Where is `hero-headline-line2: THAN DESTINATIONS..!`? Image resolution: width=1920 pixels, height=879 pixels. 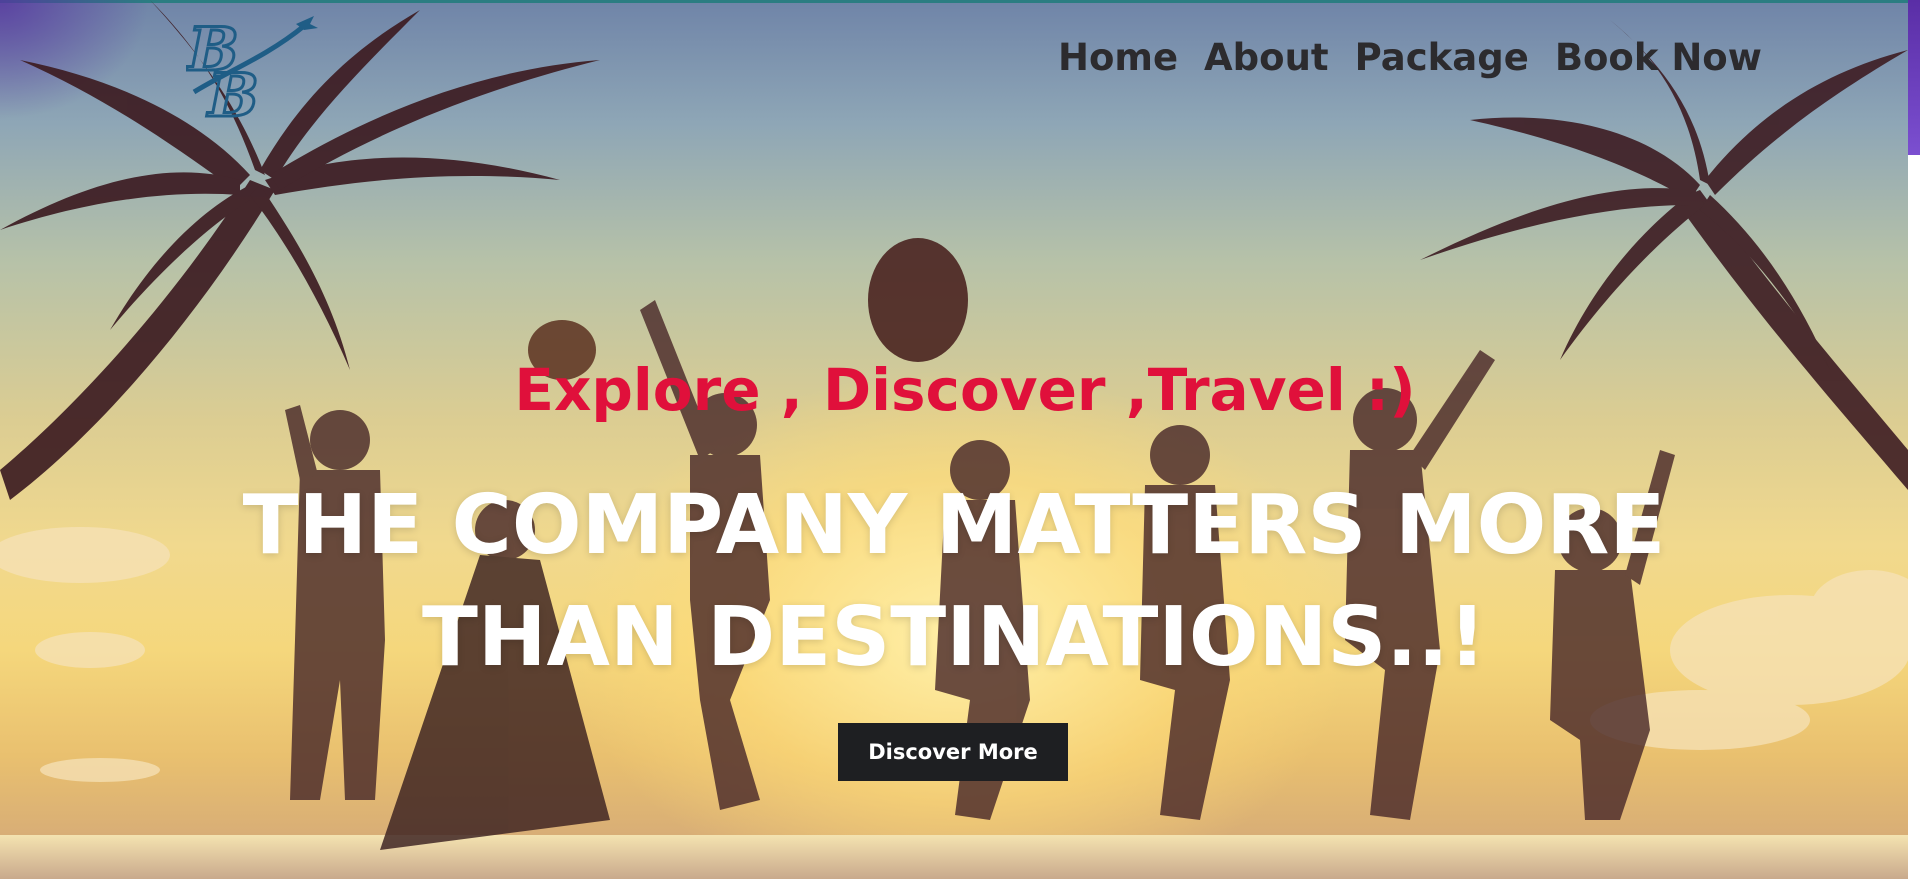
hero-headline-line2: THAN DESTINATIONS..! is located at coordinates (954, 637).